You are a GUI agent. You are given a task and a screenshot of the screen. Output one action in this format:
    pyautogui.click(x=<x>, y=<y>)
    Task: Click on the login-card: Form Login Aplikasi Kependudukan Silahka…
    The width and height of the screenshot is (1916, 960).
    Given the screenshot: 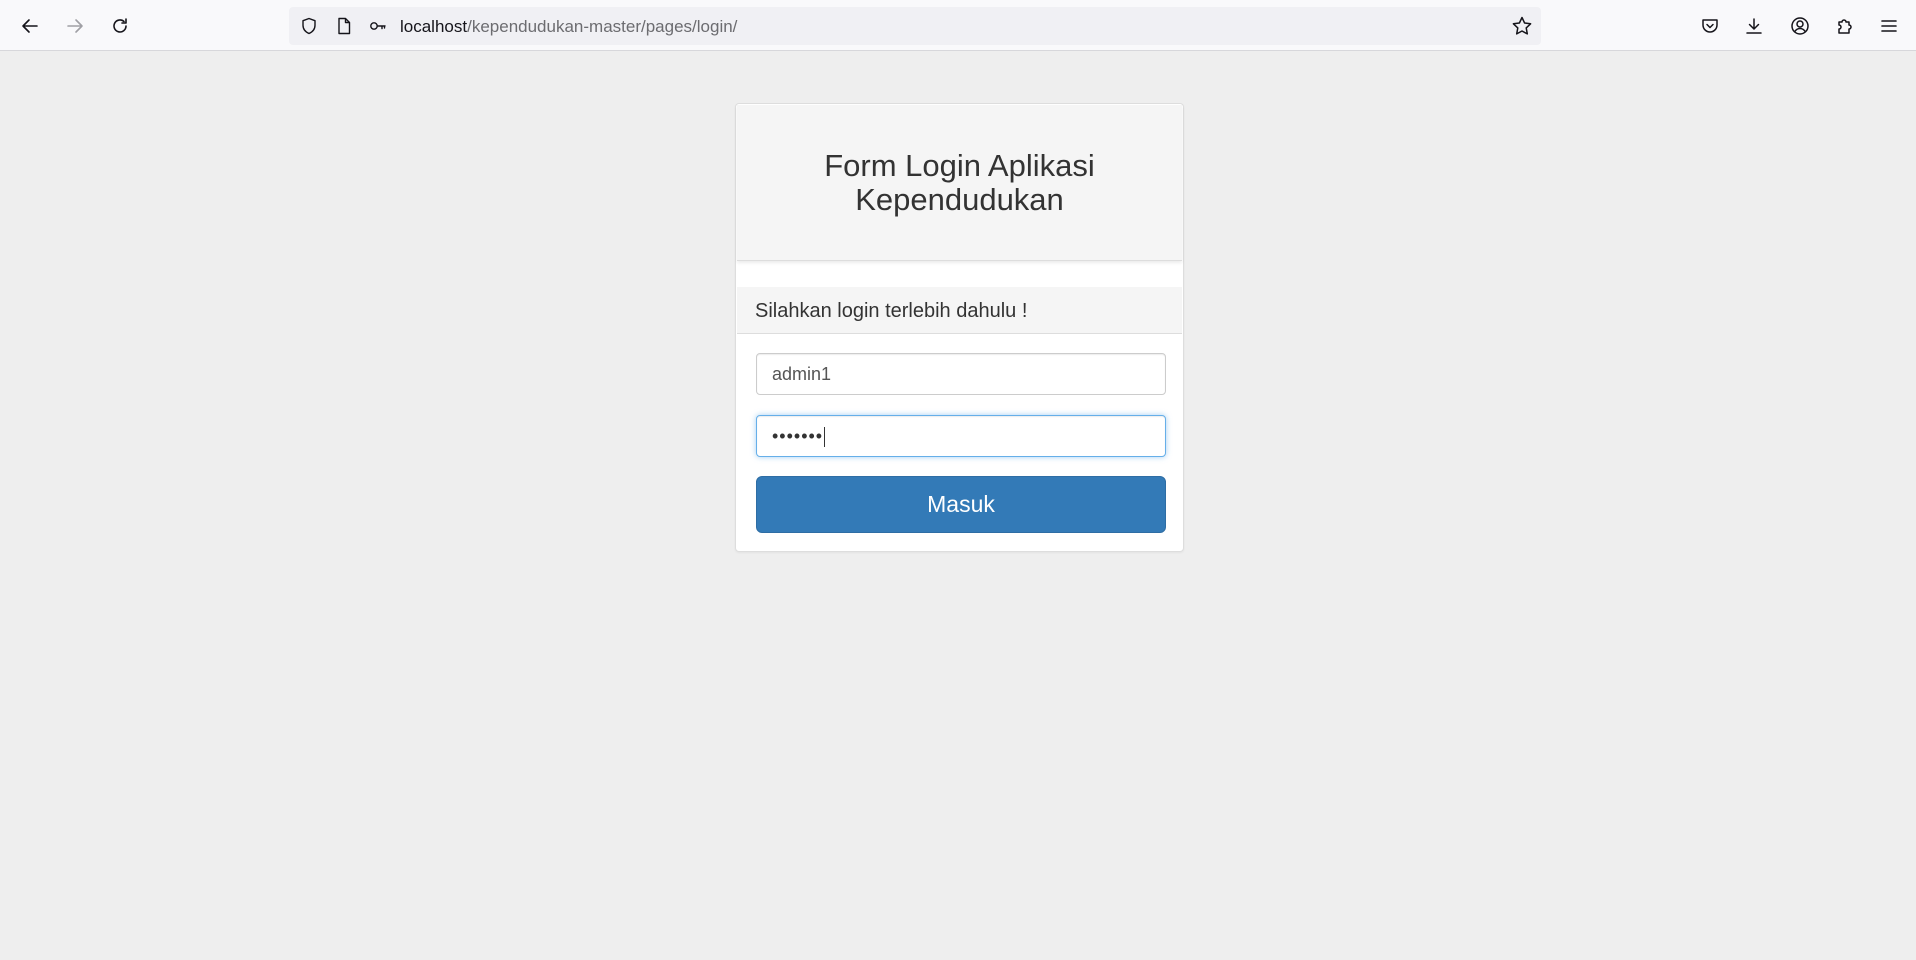 What is the action you would take?
    pyautogui.click(x=959, y=327)
    